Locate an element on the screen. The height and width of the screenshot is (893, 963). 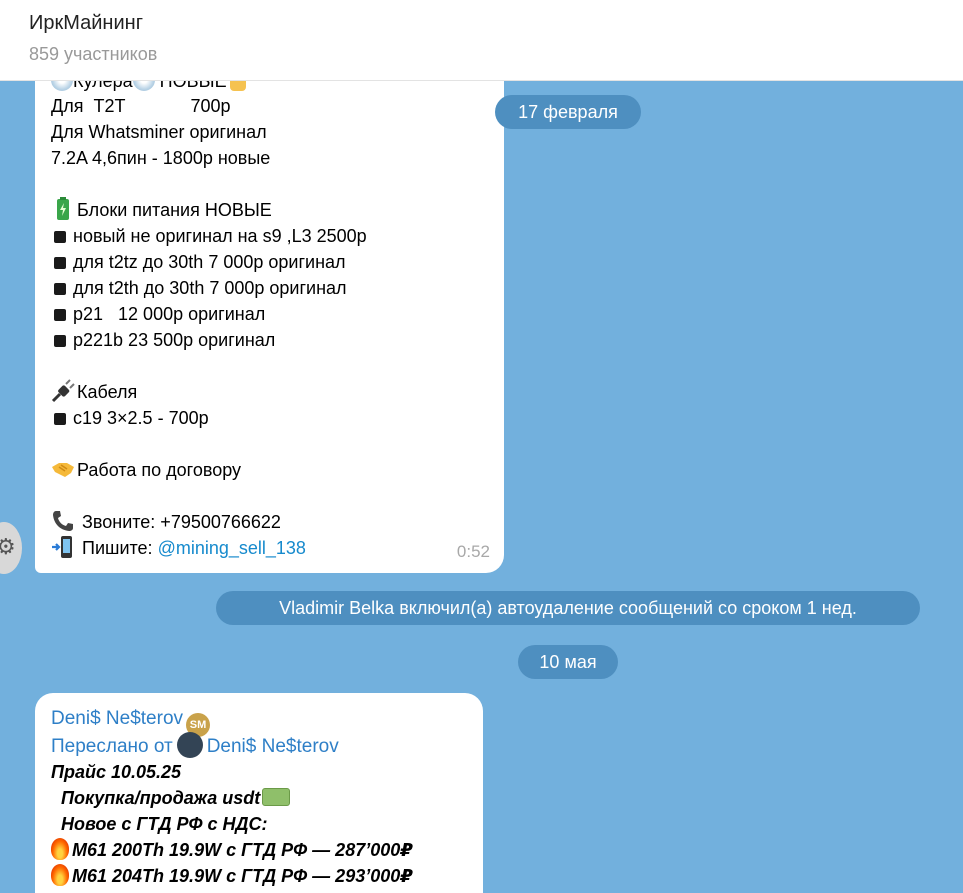
message-line: M61 204Th 19.9W с ГТД РФ — 293’000₽ is located at coordinates (232, 876).